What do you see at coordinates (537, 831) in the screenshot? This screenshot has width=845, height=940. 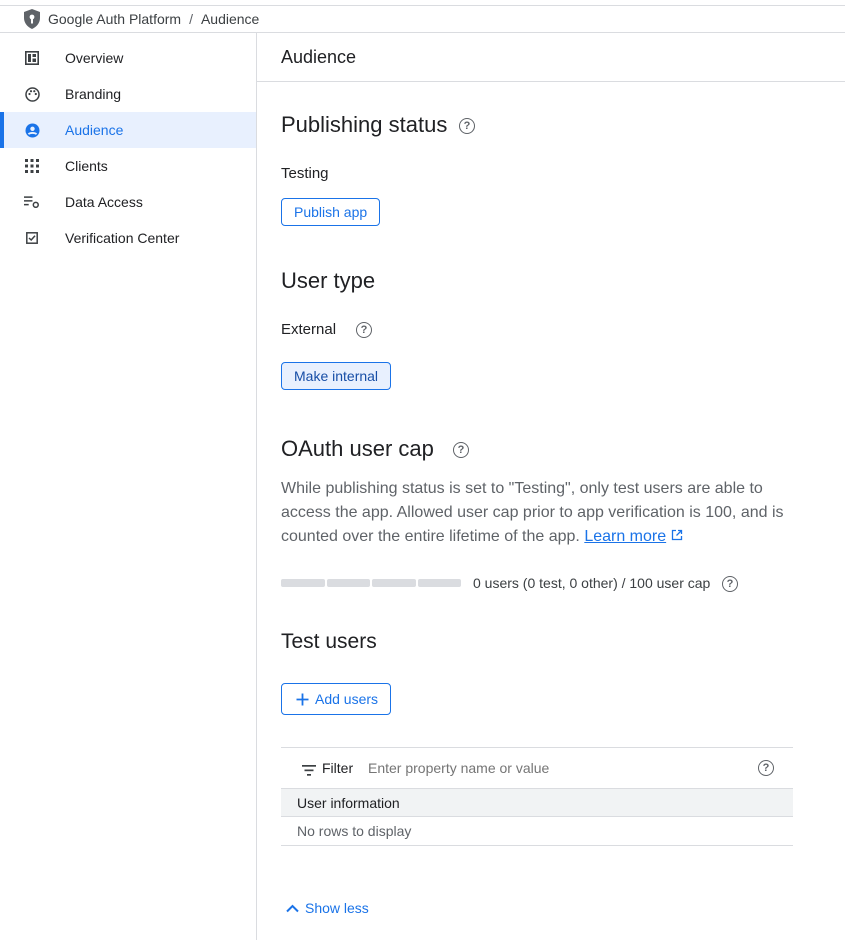 I see `empty-table-message: No rows to display` at bounding box center [537, 831].